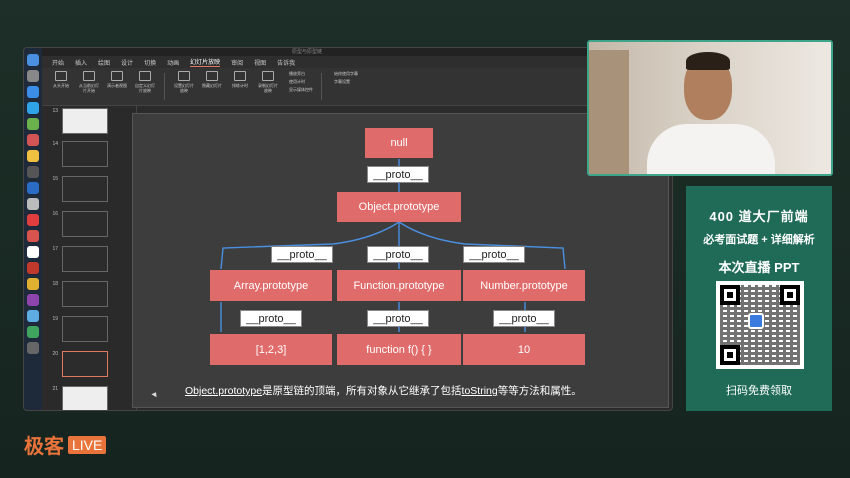 This screenshot has height=478, width=850. I want to click on webcam-feed, so click(710, 108).